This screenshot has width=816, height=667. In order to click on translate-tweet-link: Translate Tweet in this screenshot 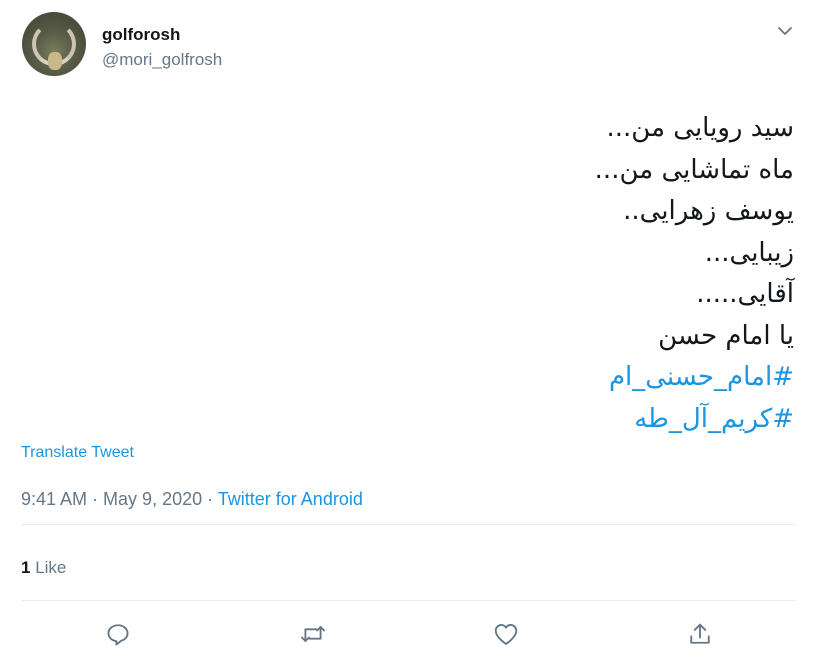, I will do `click(77, 453)`.